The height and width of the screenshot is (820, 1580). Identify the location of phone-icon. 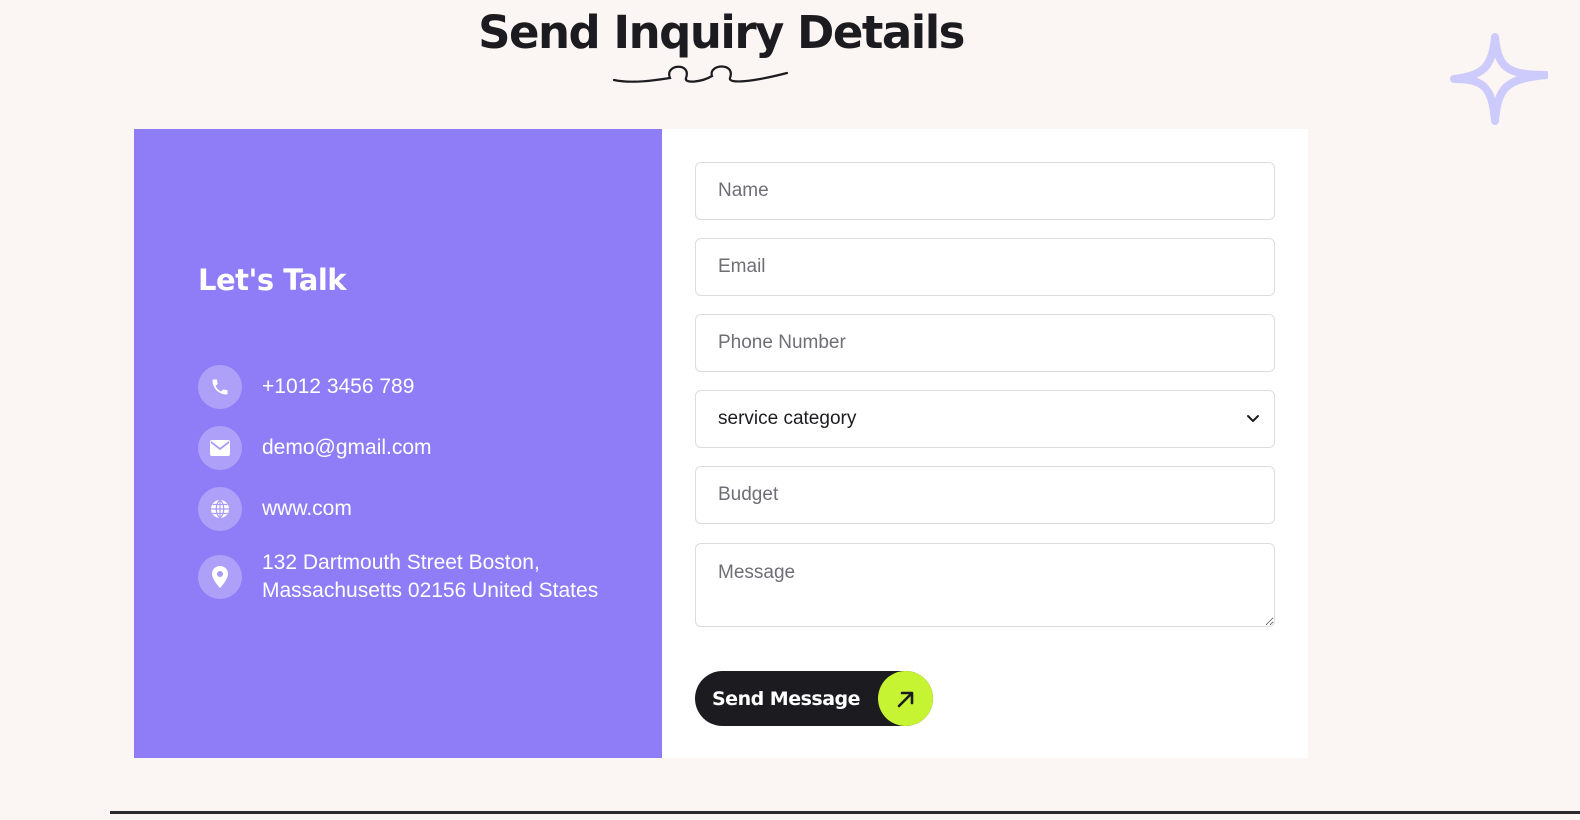
(220, 387).